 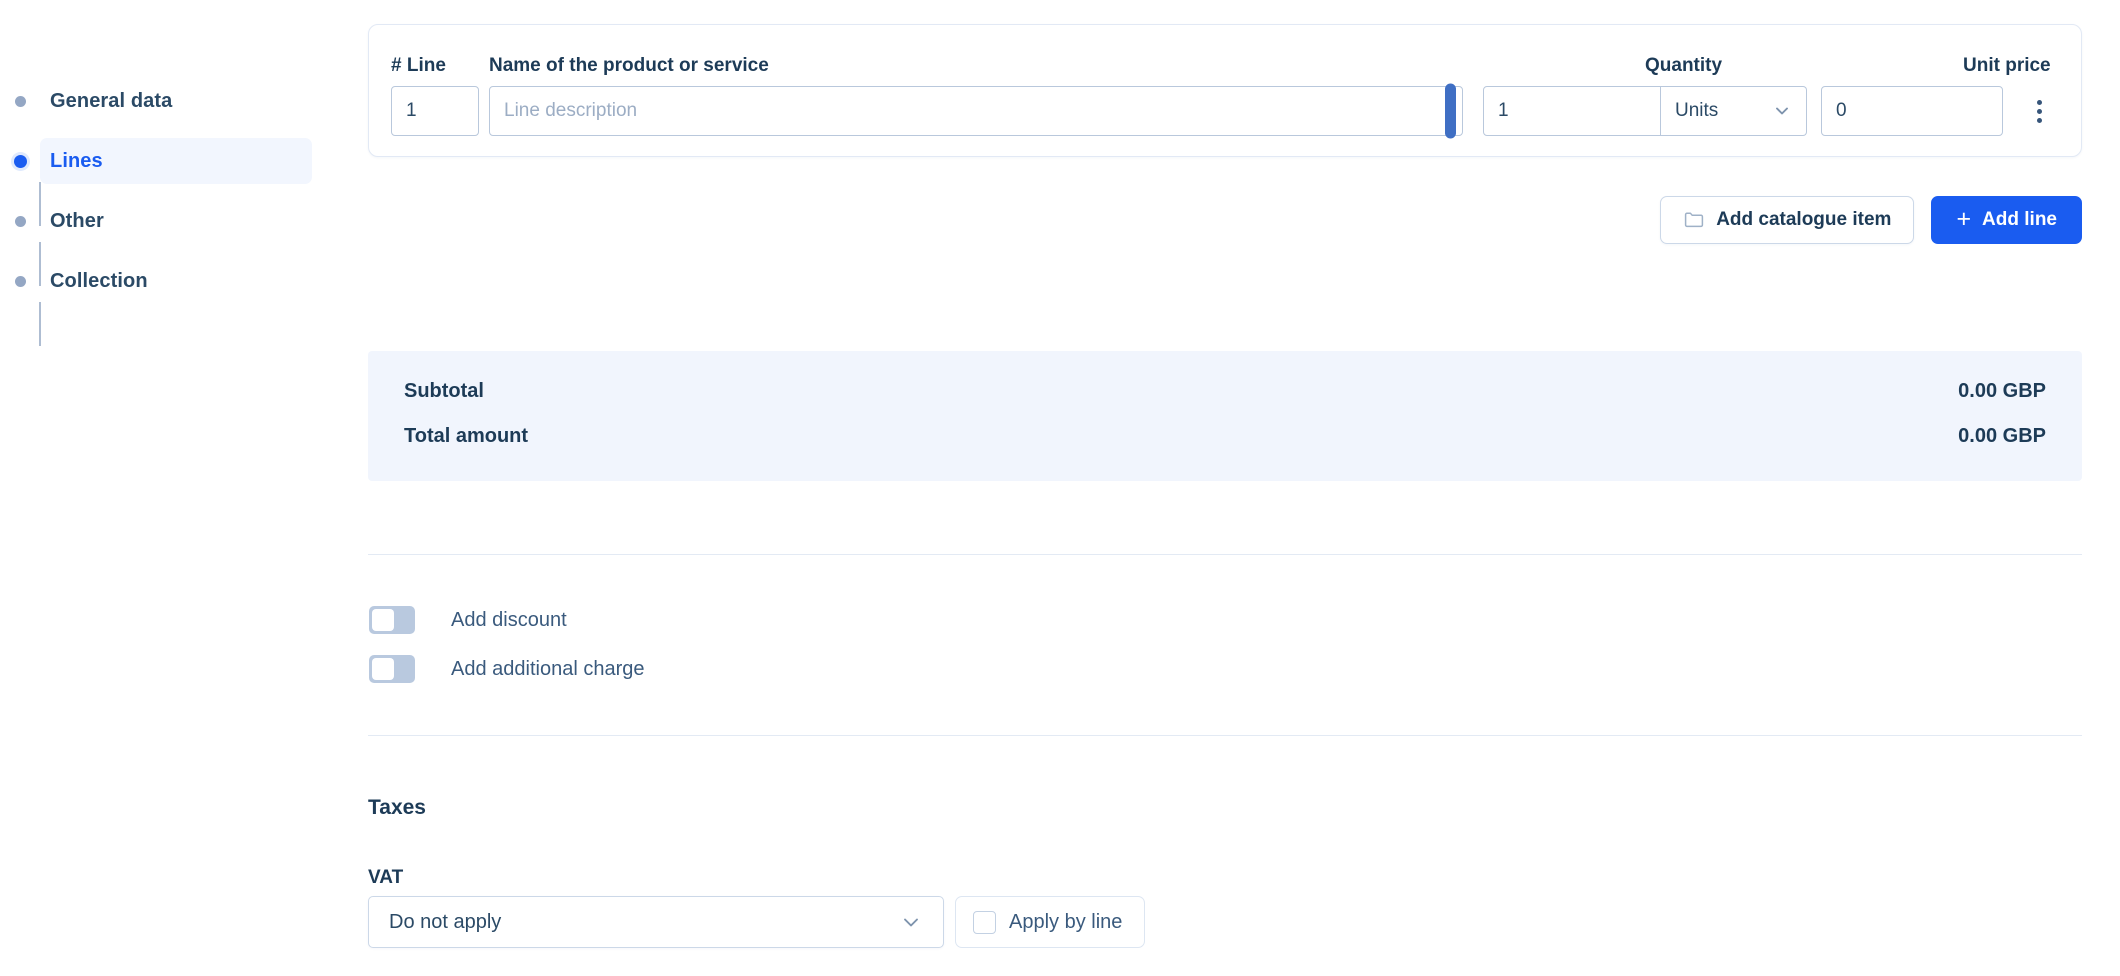 What do you see at coordinates (76, 160) in the screenshot?
I see `stepper-label-lines: Lines` at bounding box center [76, 160].